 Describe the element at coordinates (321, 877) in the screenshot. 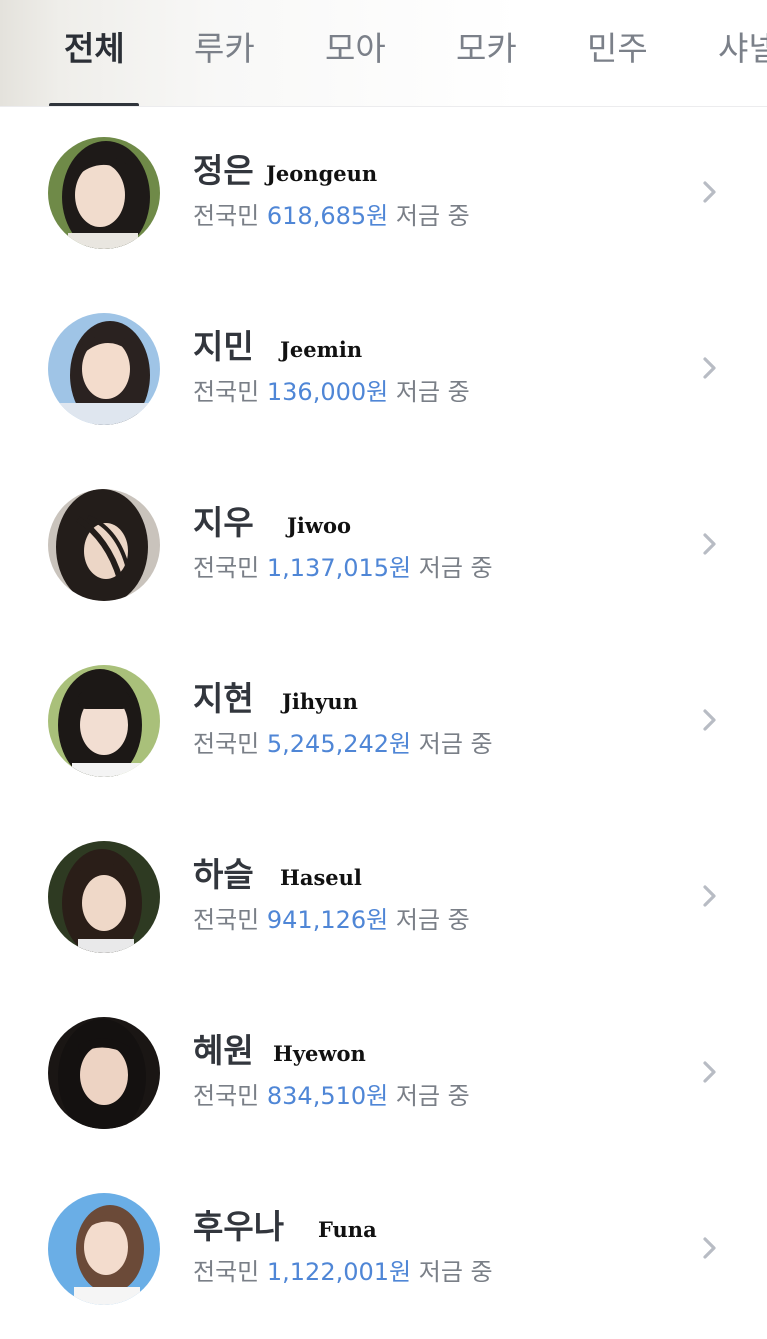

I see `member-name-en: Haseul` at that location.